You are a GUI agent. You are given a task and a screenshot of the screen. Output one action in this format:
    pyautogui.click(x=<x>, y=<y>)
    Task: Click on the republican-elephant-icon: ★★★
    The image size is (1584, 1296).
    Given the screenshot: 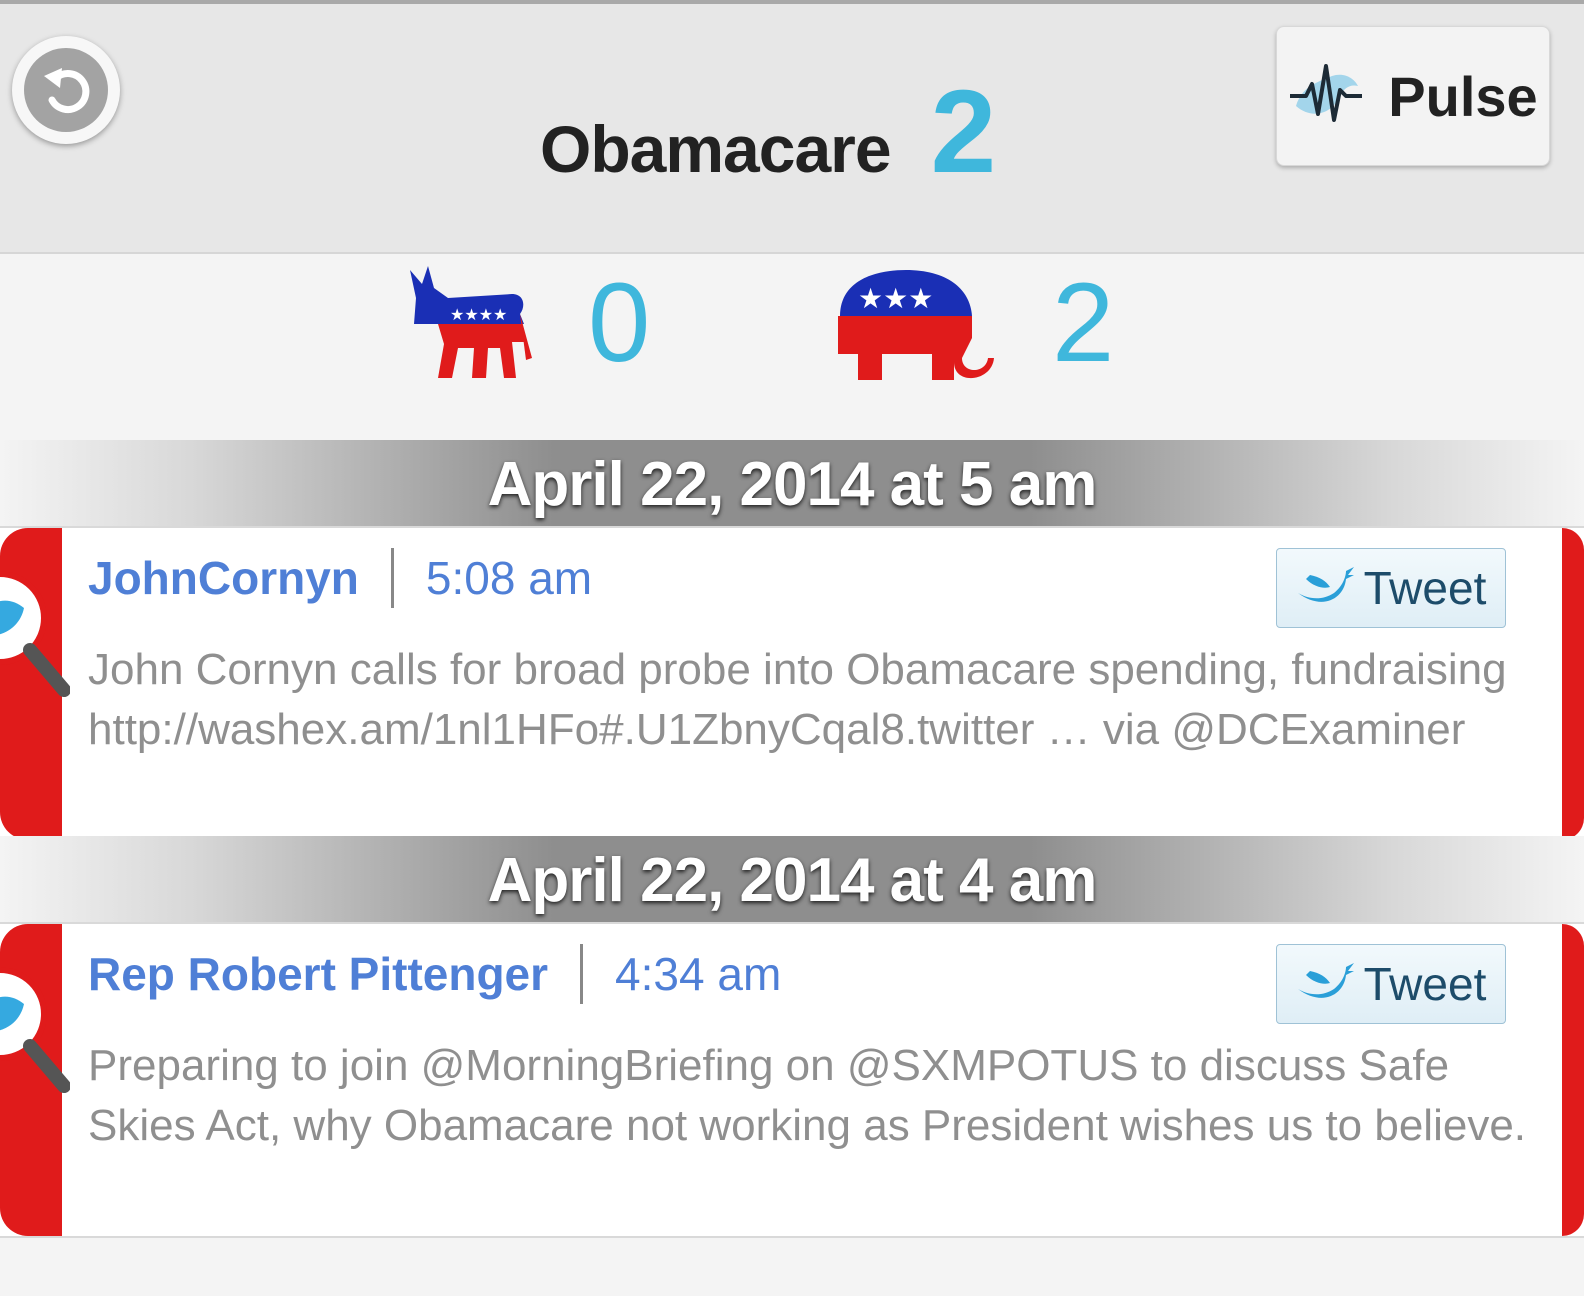 What is the action you would take?
    pyautogui.click(x=916, y=322)
    